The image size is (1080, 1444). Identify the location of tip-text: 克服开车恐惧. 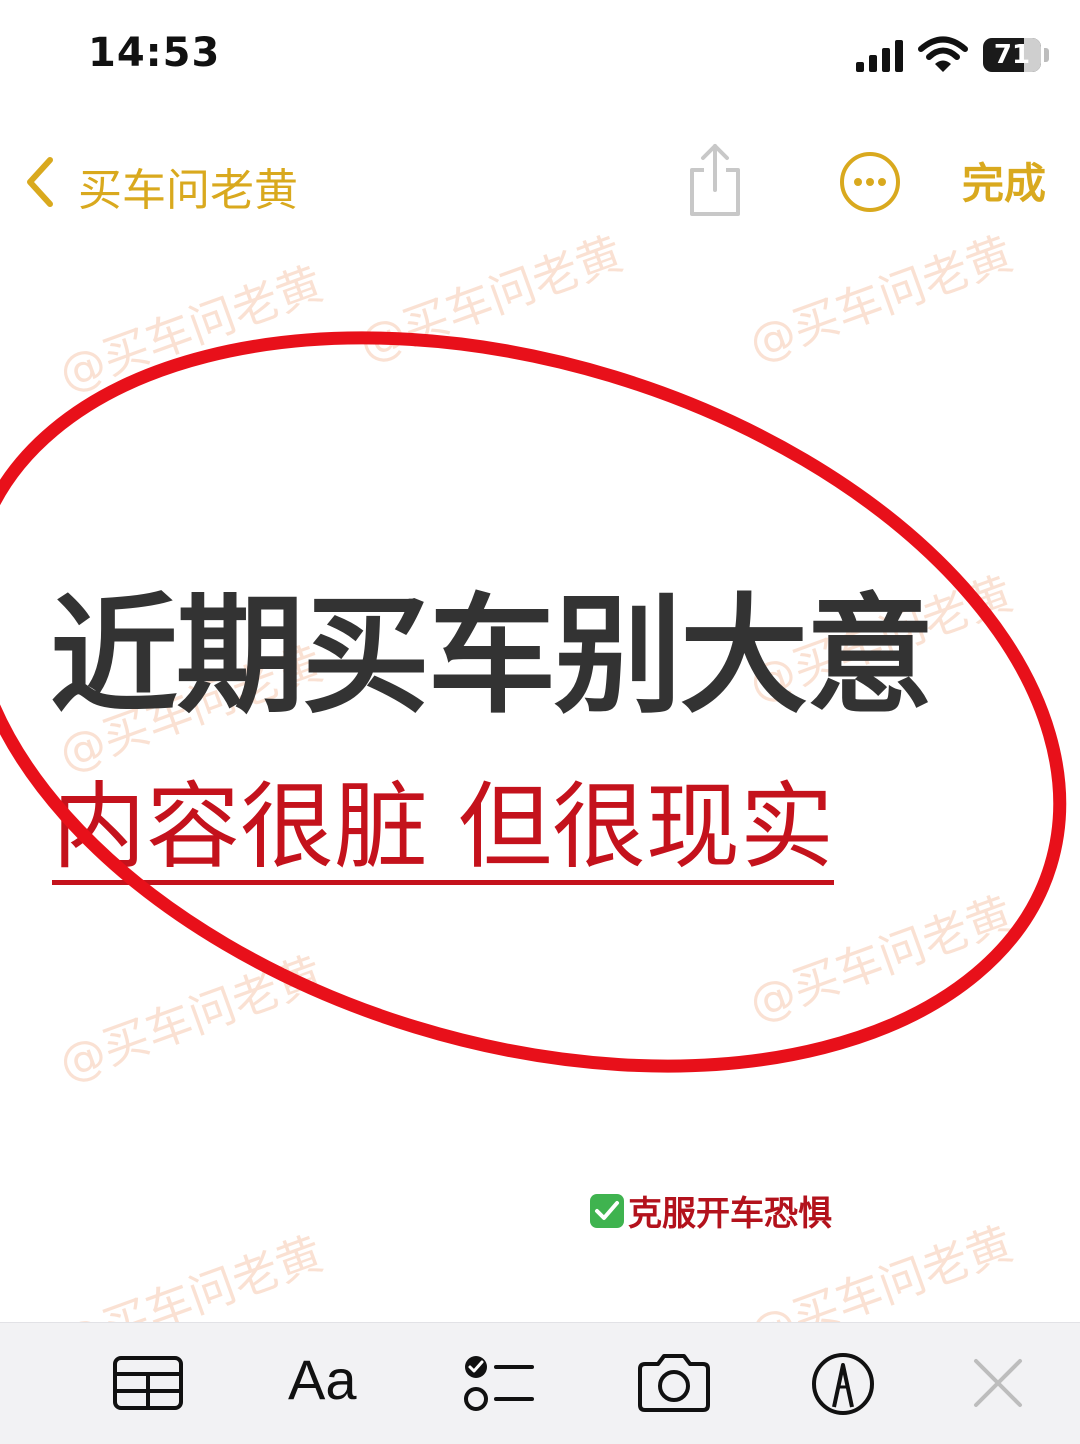
(730, 1214).